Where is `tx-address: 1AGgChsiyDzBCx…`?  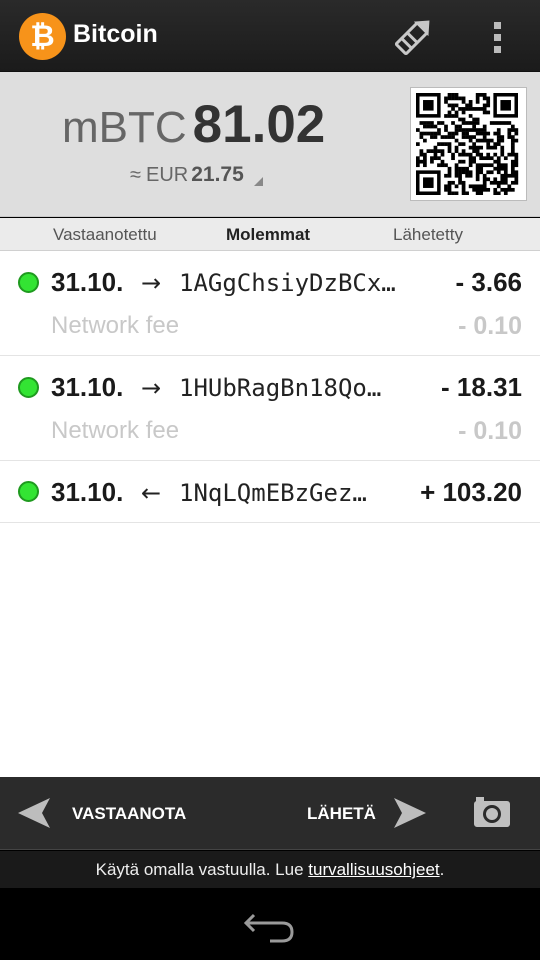
tx-address: 1AGgChsiyDzBCx… is located at coordinates (287, 283).